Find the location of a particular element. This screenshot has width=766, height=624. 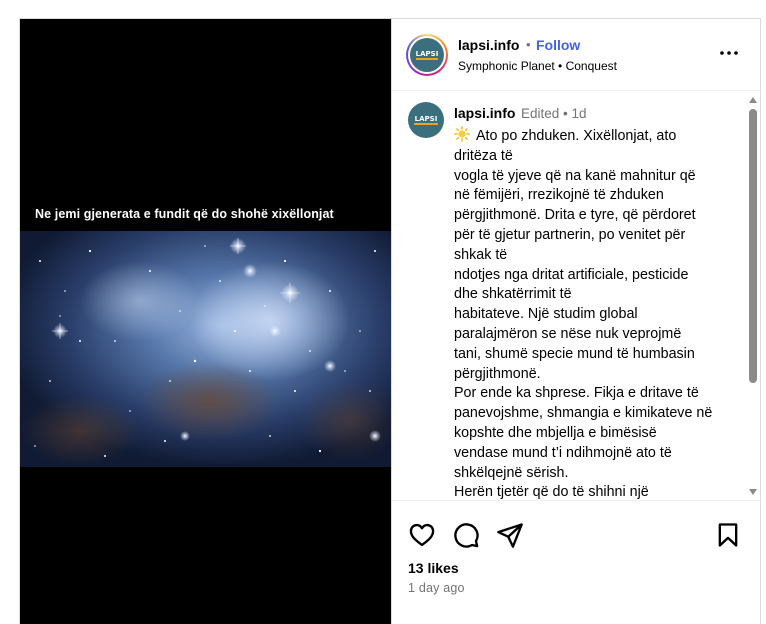

caption-avatar: LAPSI is located at coordinates (426, 120).